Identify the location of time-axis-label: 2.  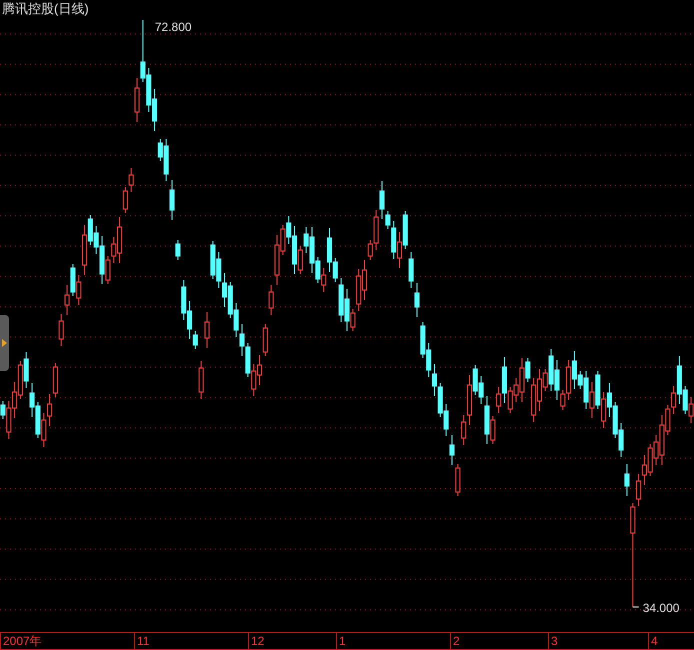
(499, 641).